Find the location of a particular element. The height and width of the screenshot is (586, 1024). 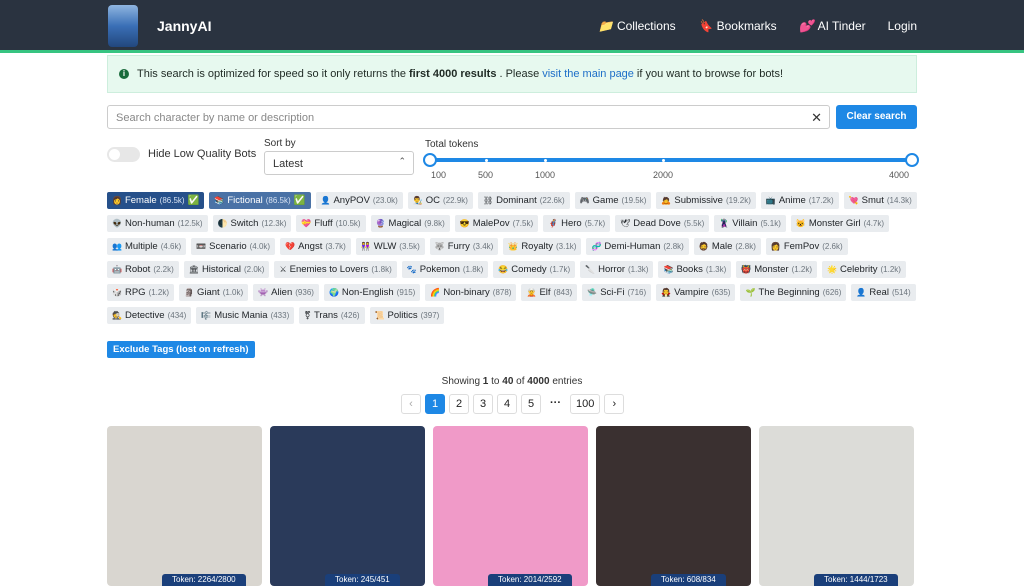

pagination: ‹ 1 2 3 4 5 ··· 100 › is located at coordinates (513, 404).